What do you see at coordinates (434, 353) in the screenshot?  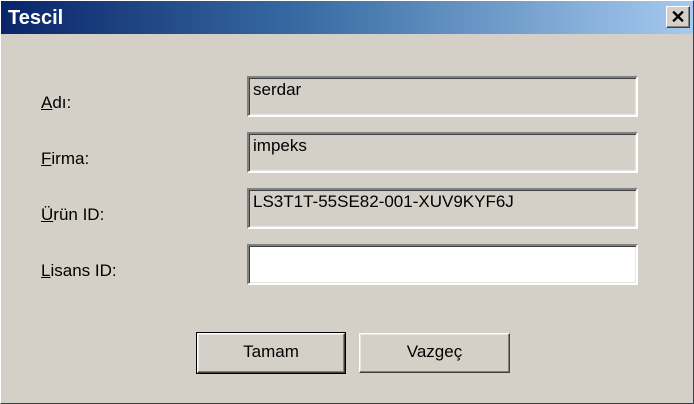 I see `cancel-button: Vazgeç` at bounding box center [434, 353].